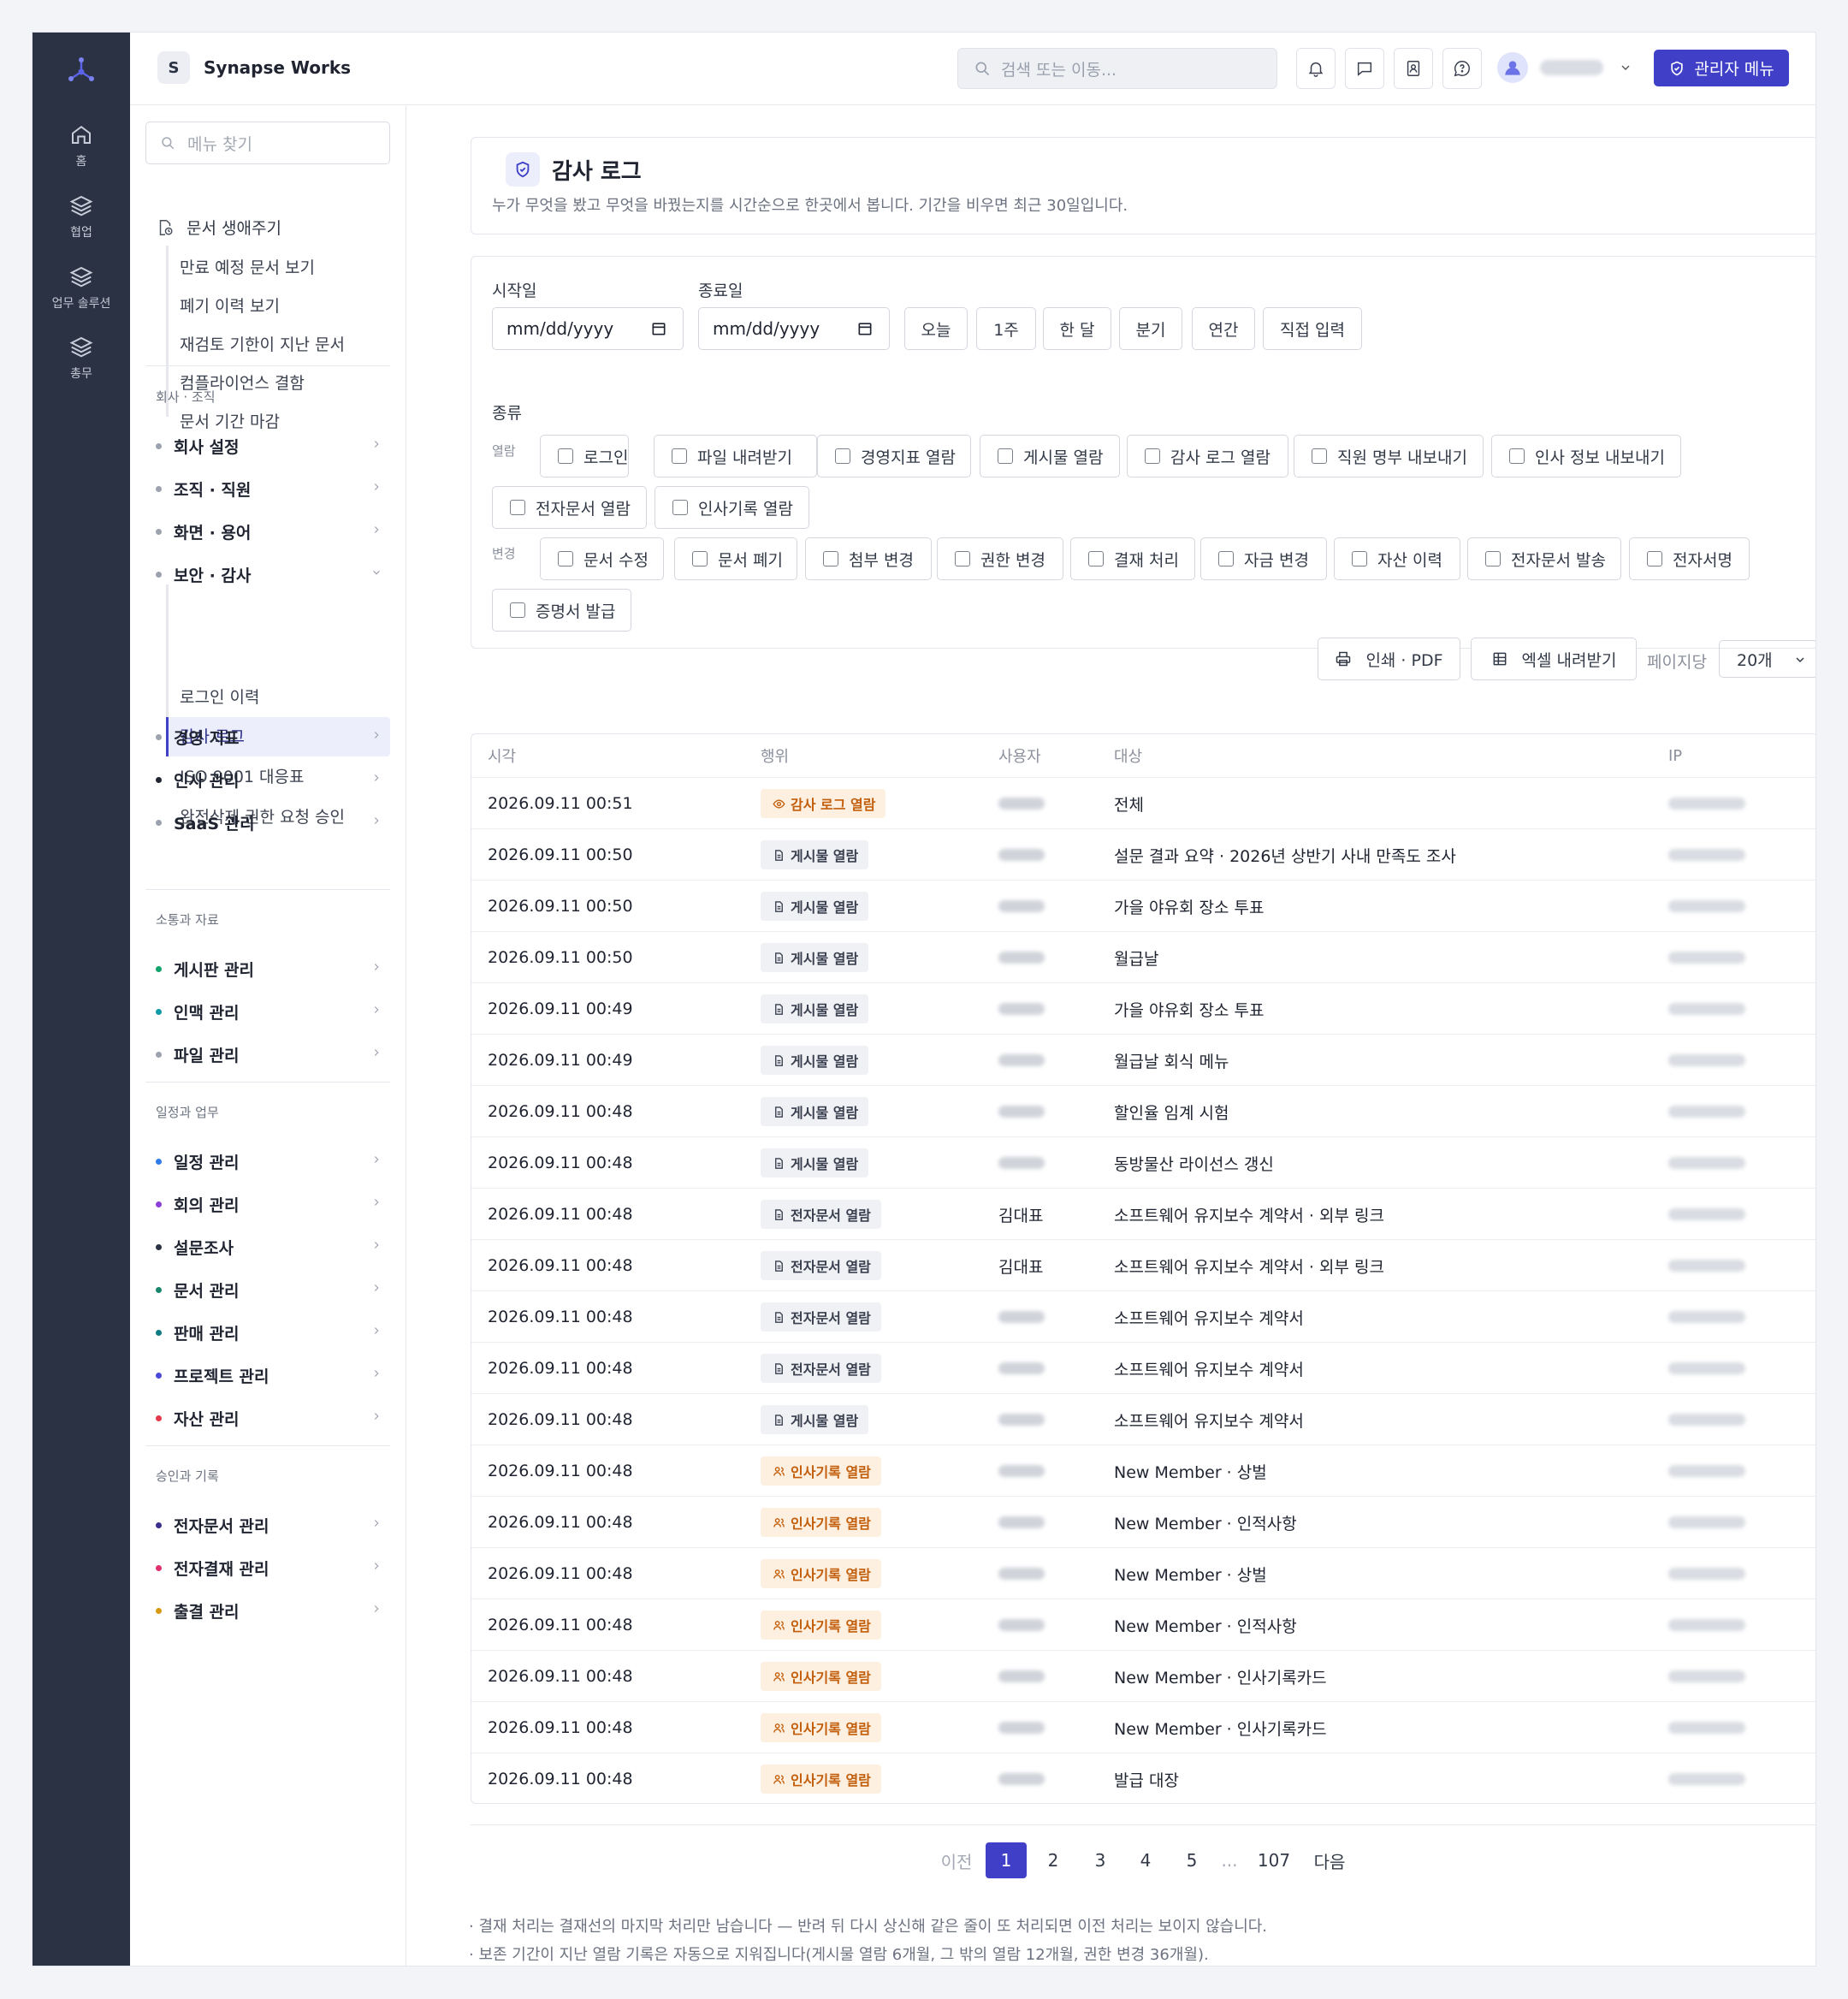  I want to click on page-button: 4, so click(1145, 1860).